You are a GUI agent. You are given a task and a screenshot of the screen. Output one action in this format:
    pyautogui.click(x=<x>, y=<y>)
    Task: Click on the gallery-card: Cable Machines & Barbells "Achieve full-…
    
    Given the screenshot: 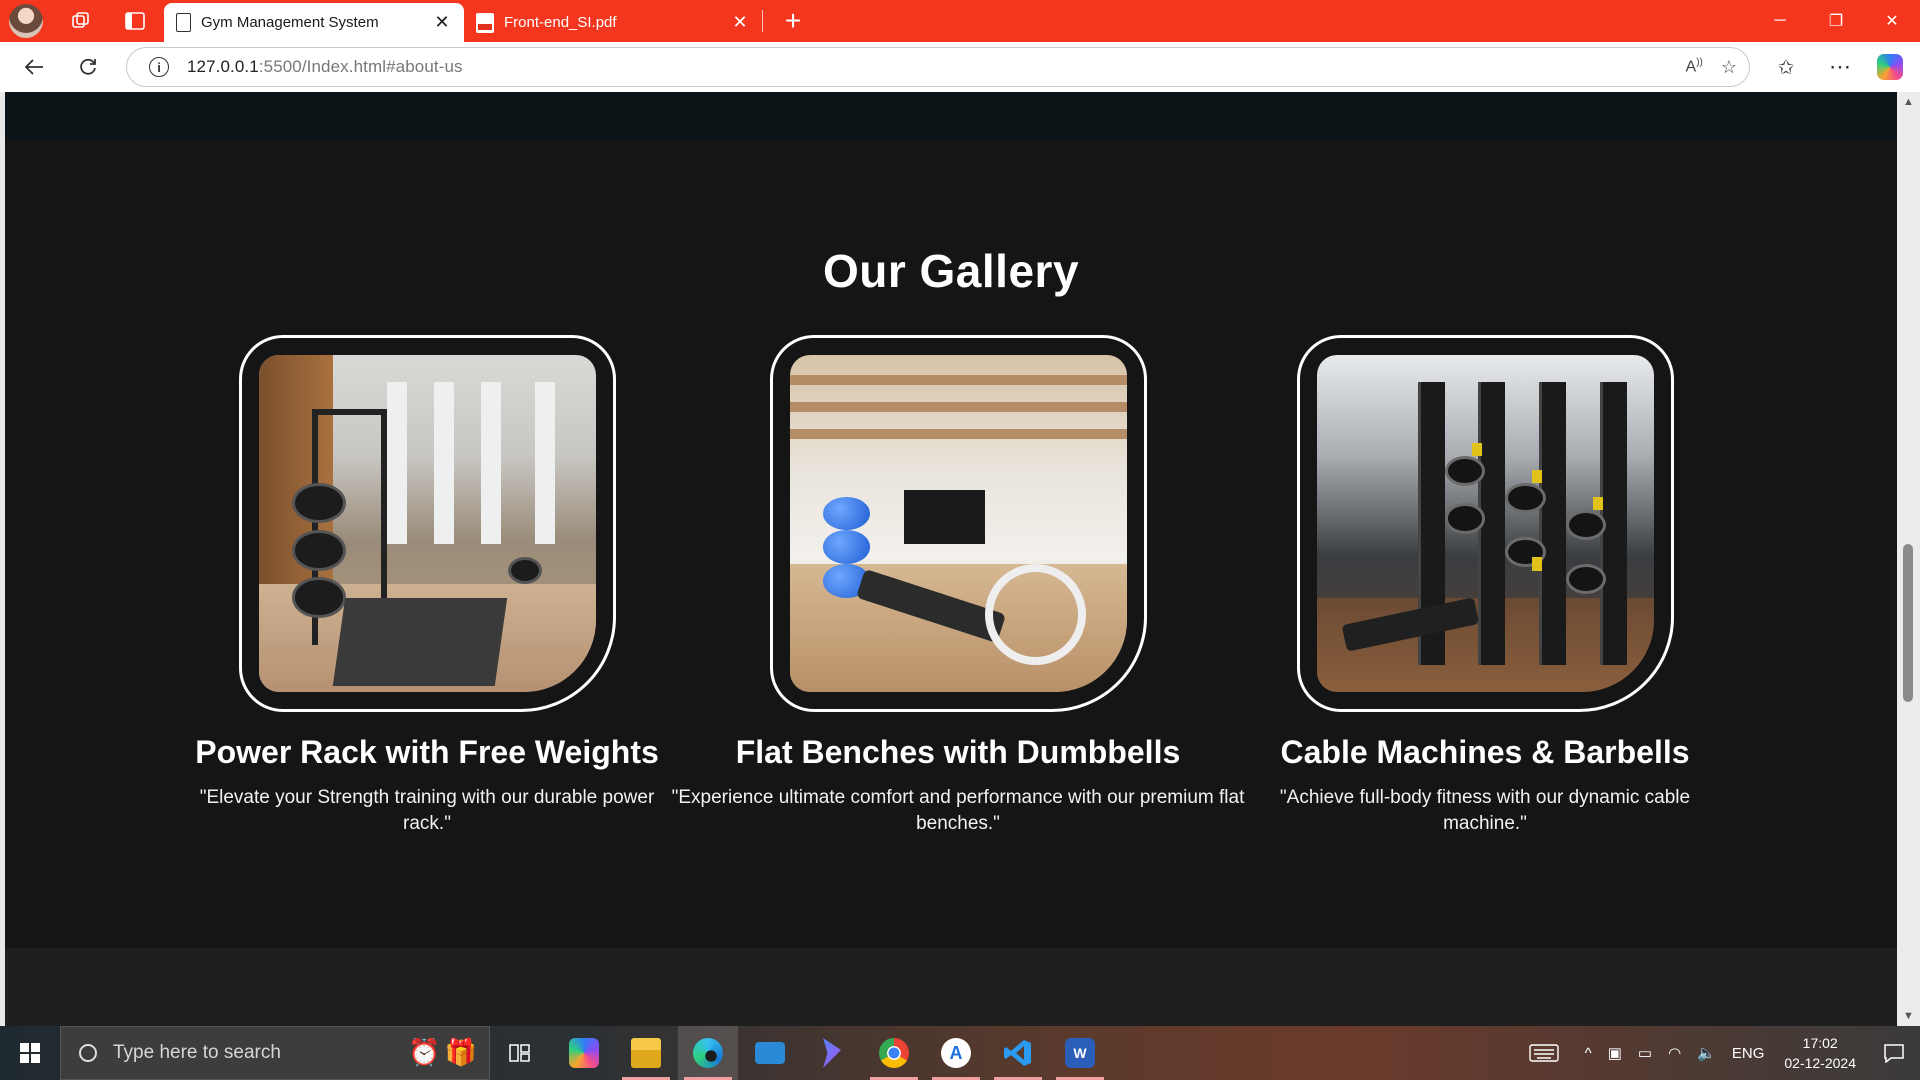 What is the action you would take?
    pyautogui.click(x=1485, y=586)
    